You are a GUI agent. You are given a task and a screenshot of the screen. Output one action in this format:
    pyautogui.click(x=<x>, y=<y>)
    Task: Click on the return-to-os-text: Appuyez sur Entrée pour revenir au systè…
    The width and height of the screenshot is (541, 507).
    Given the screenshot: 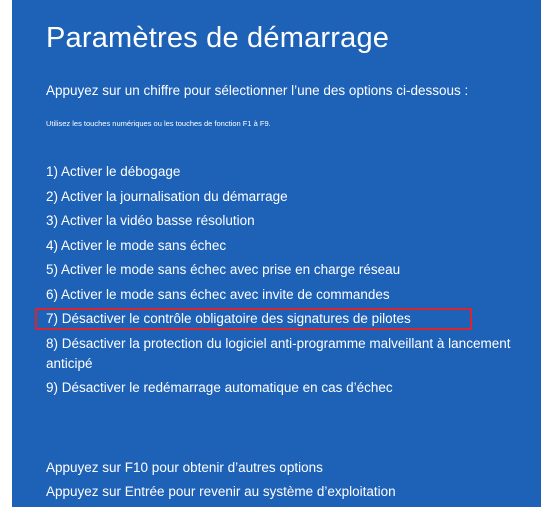 What is the action you would take?
    pyautogui.click(x=221, y=491)
    